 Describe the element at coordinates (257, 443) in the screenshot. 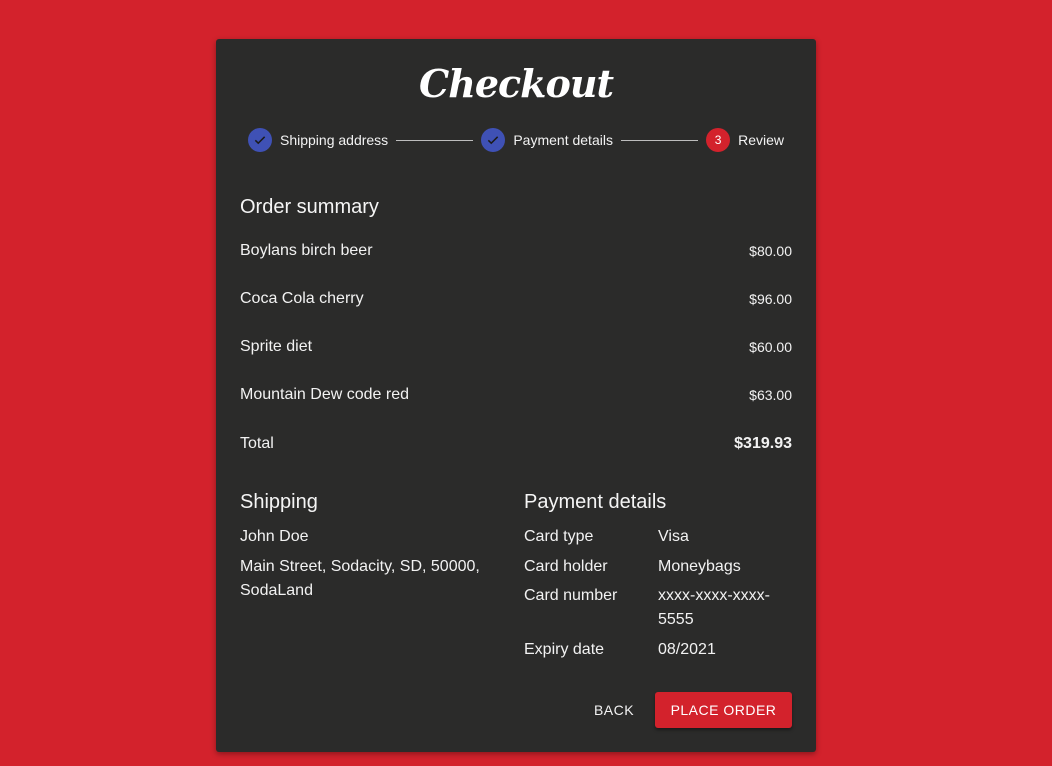

I see `total-label: Total` at that location.